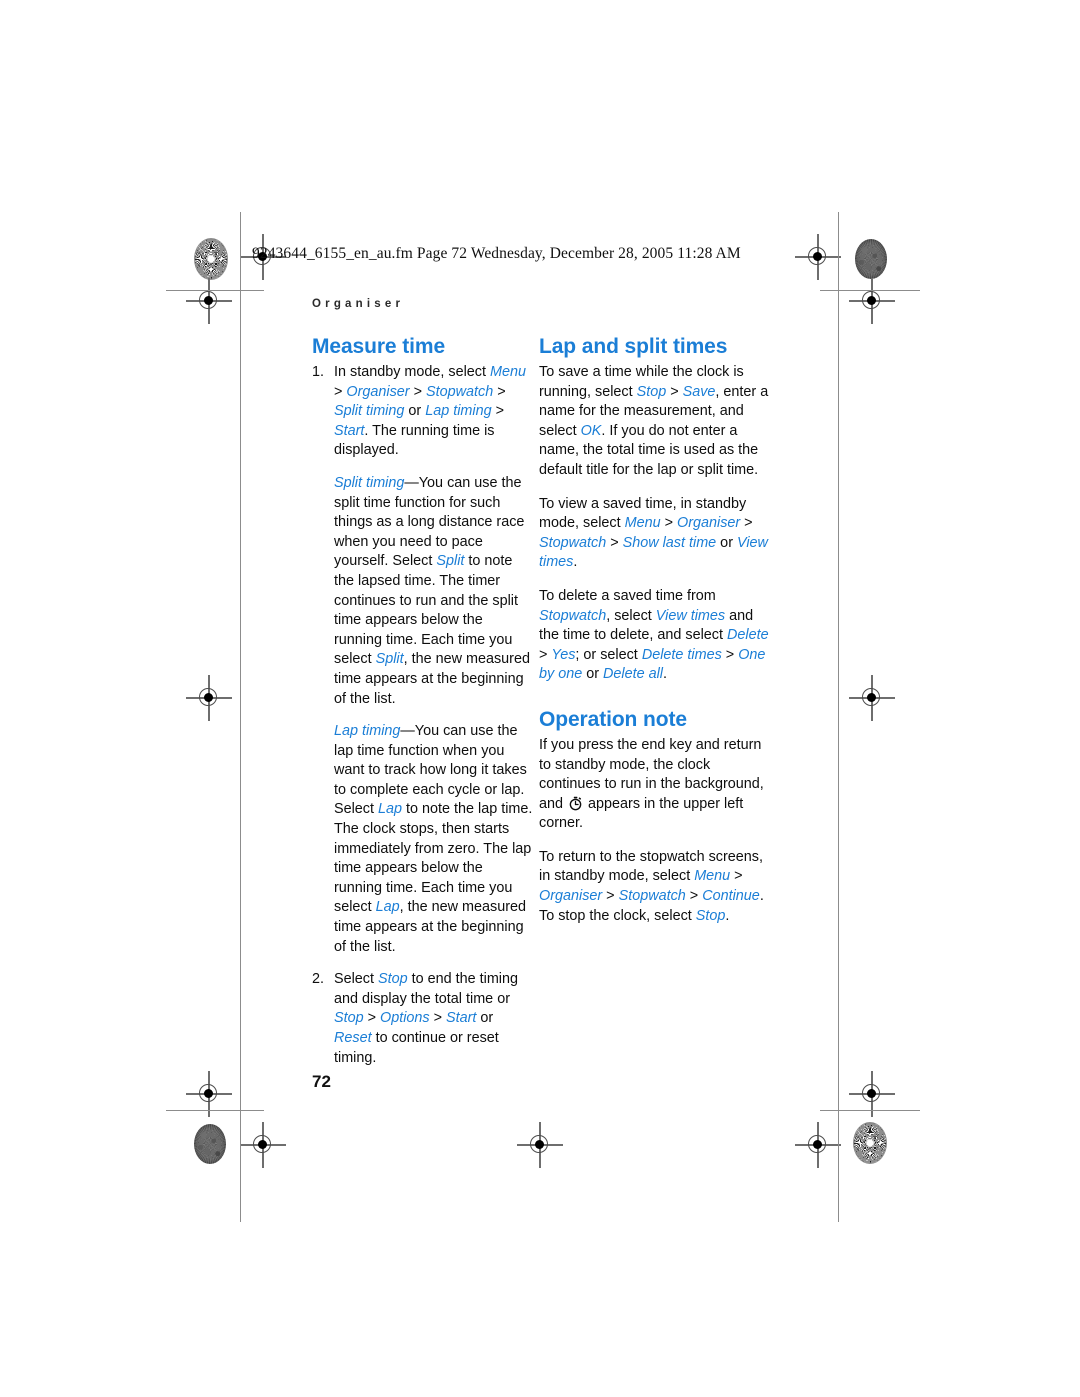  I want to click on ui-ref-yes: Yes, so click(563, 654).